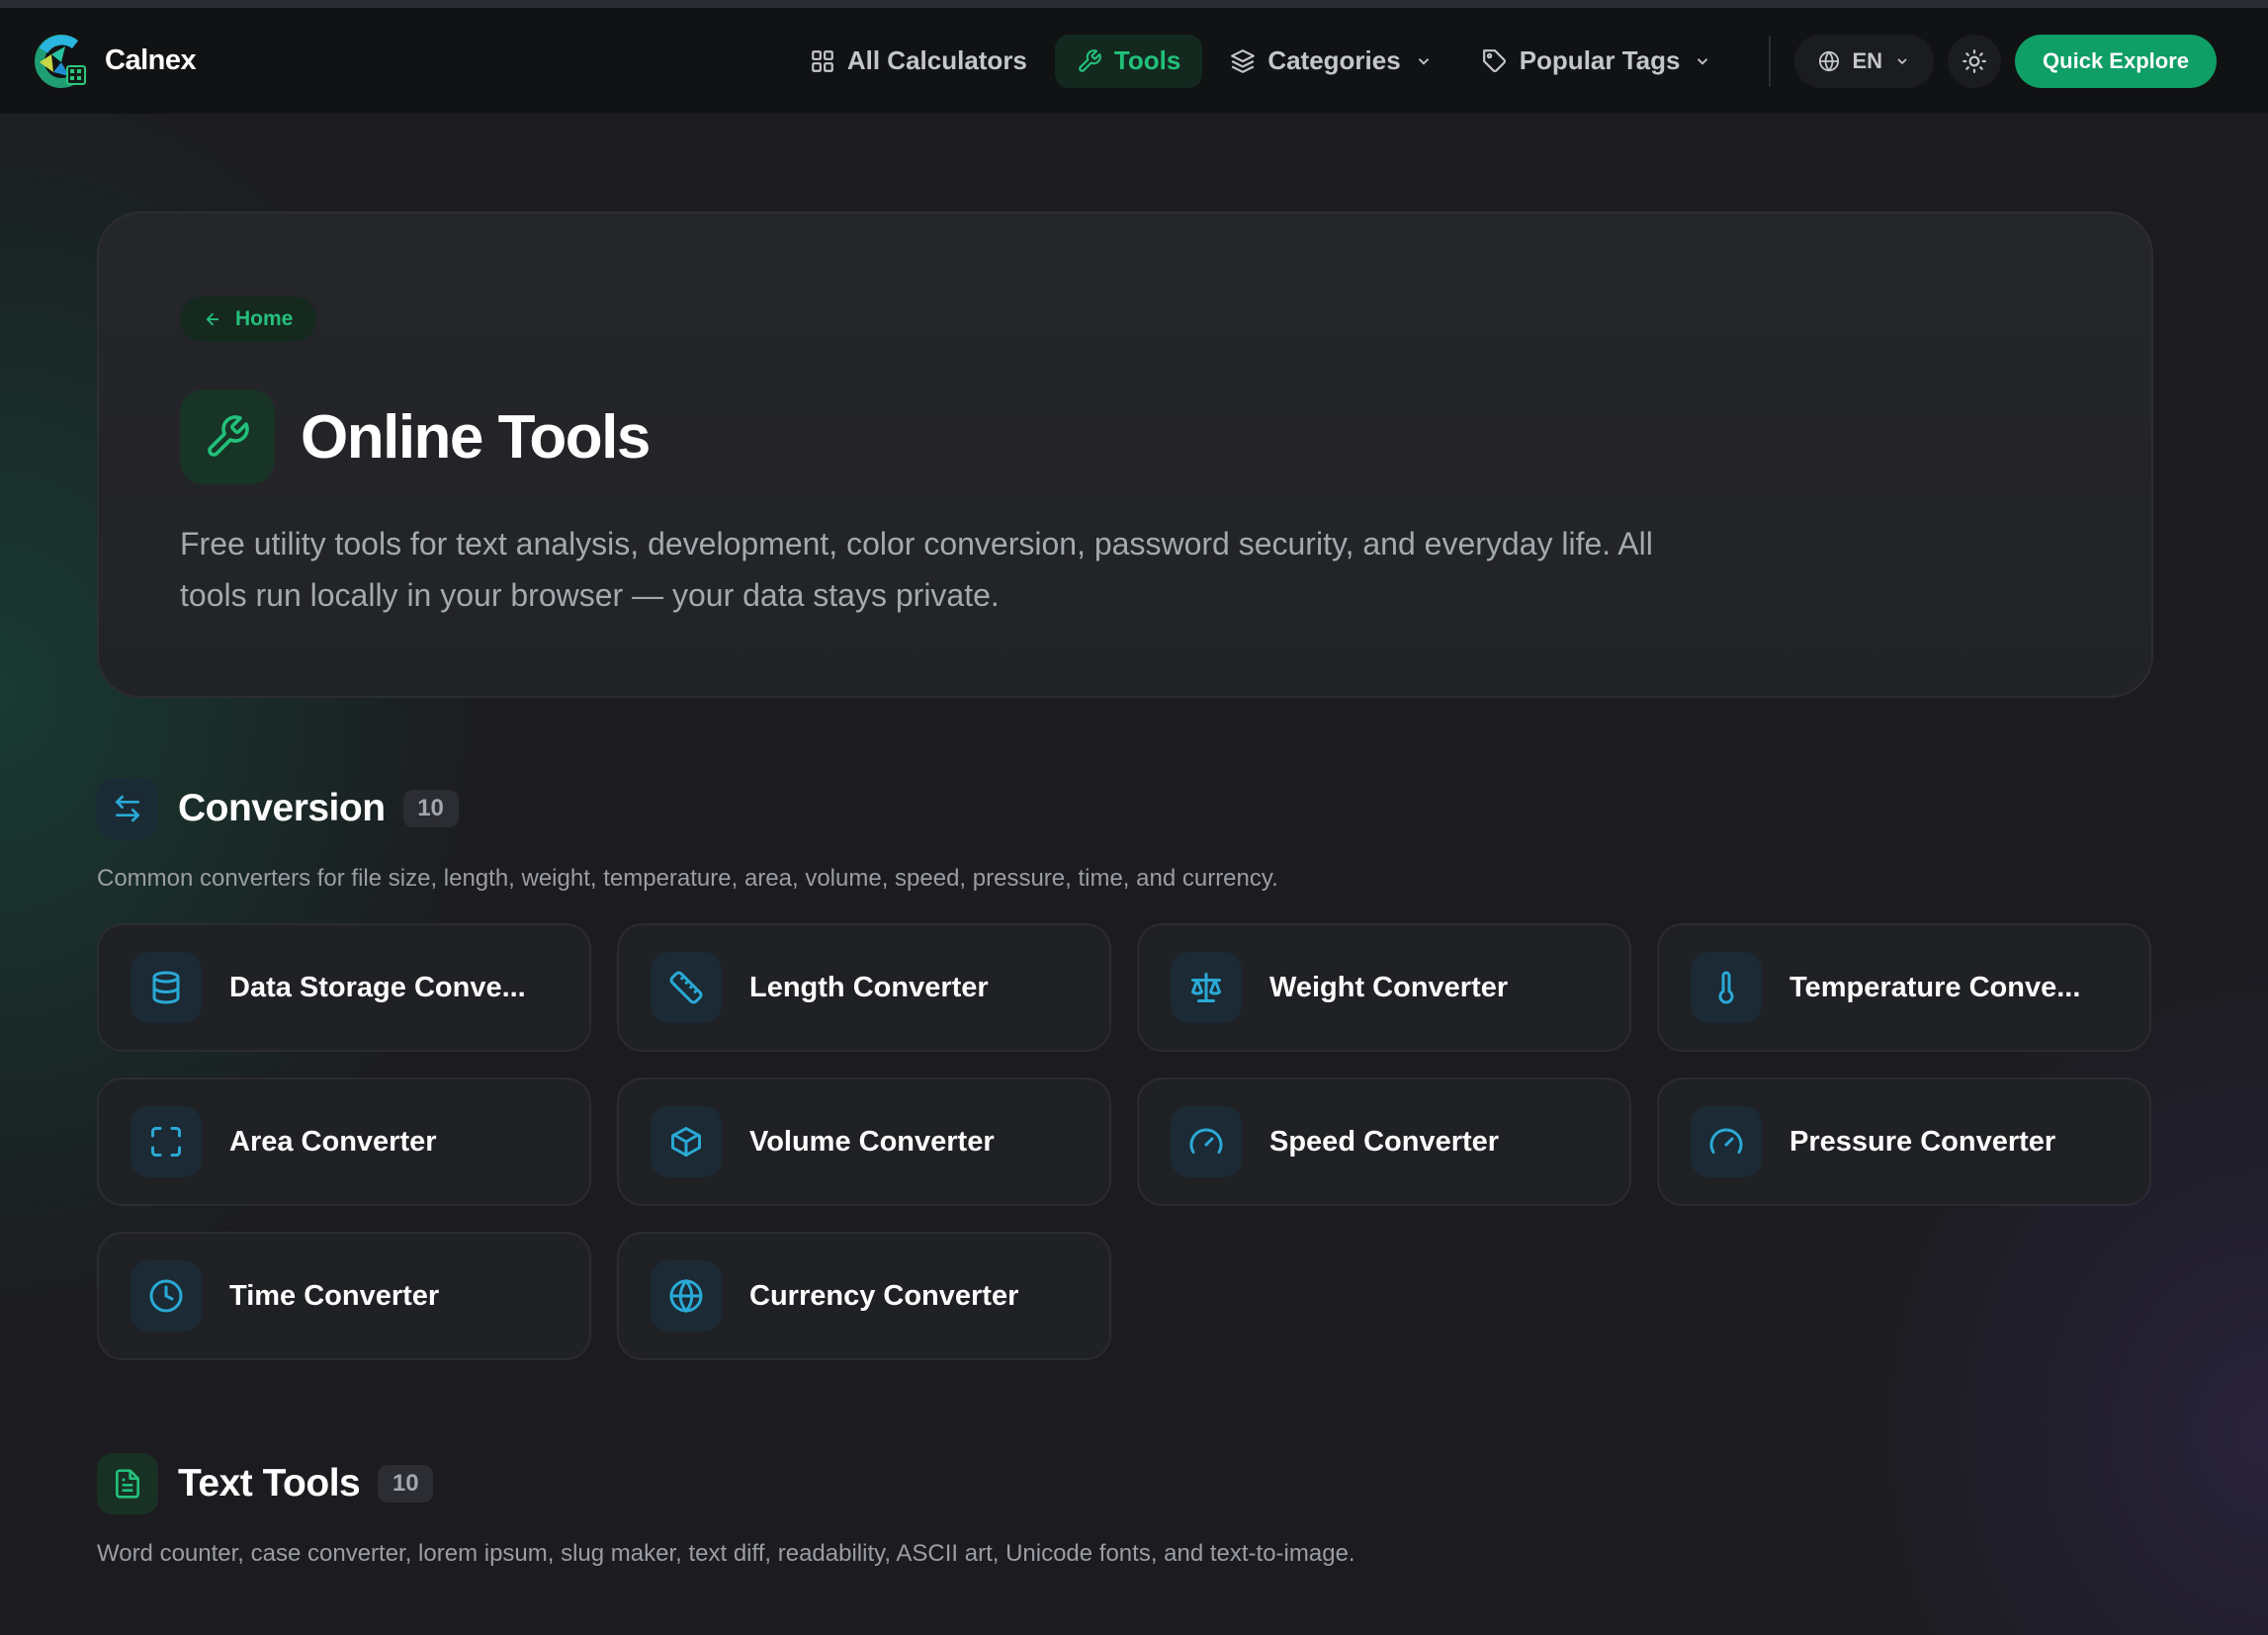 Image resolution: width=2268 pixels, height=1635 pixels. Describe the element at coordinates (1147, 60) in the screenshot. I see `nav-tools-label: Tools` at that location.